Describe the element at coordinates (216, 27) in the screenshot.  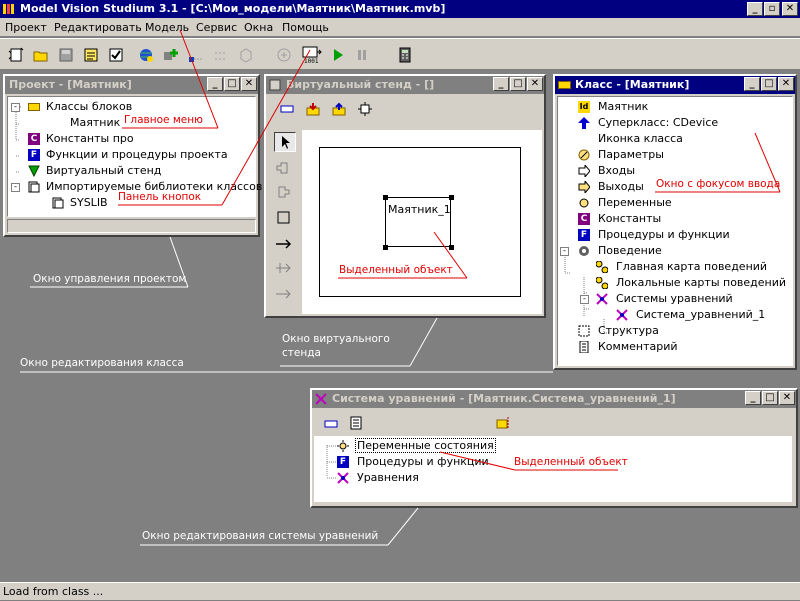
I see `menu-service: Сервис` at that location.